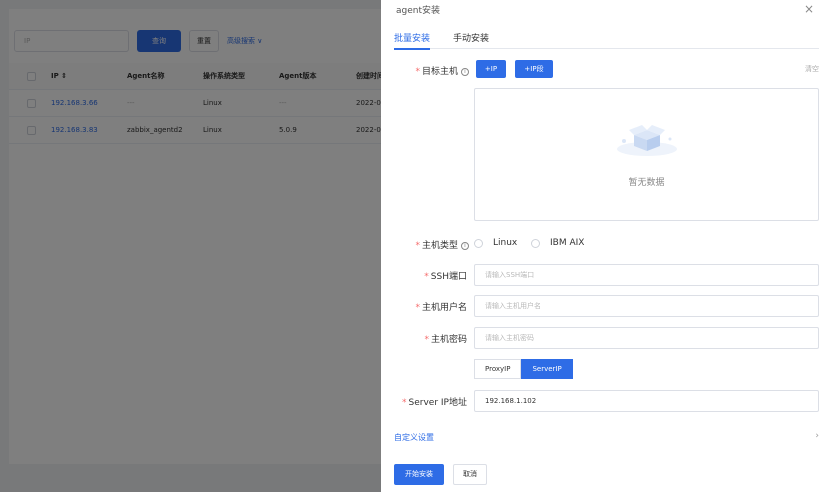 This screenshot has width=831, height=492. Describe the element at coordinates (567, 243) in the screenshot. I see `radio-label: IBM AIX` at that location.